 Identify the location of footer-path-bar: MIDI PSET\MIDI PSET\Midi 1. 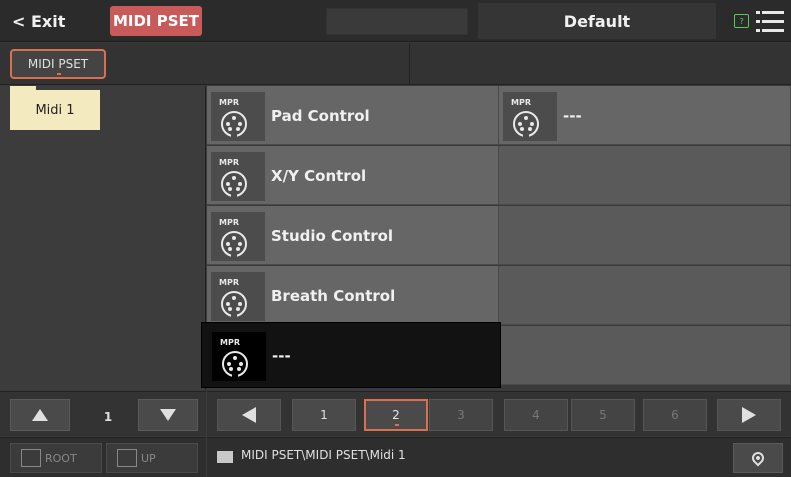
(499, 457).